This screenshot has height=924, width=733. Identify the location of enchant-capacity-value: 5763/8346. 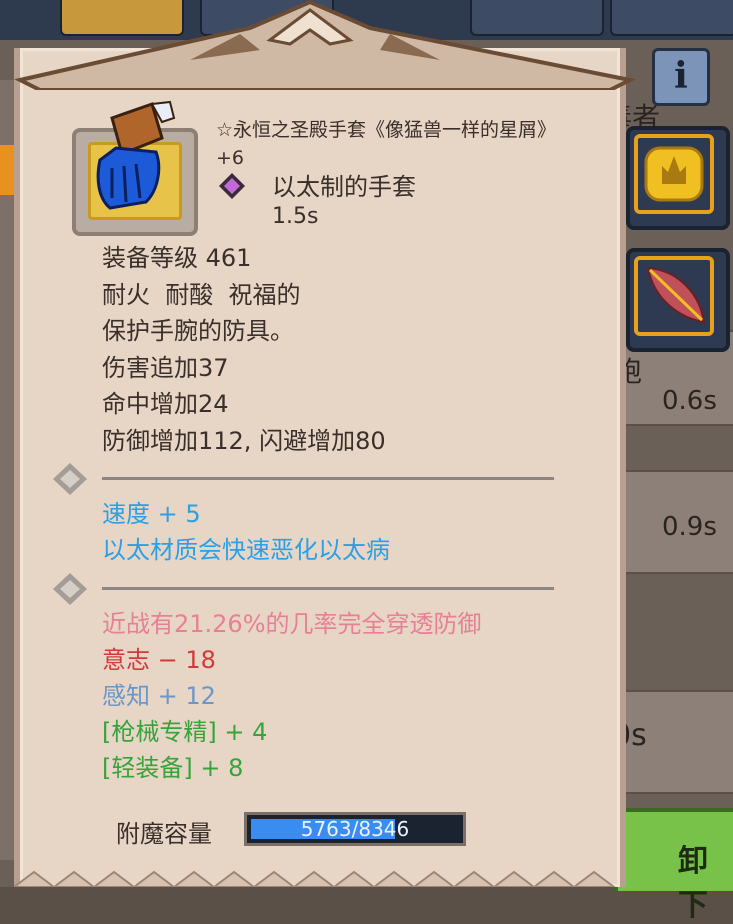
(355, 829).